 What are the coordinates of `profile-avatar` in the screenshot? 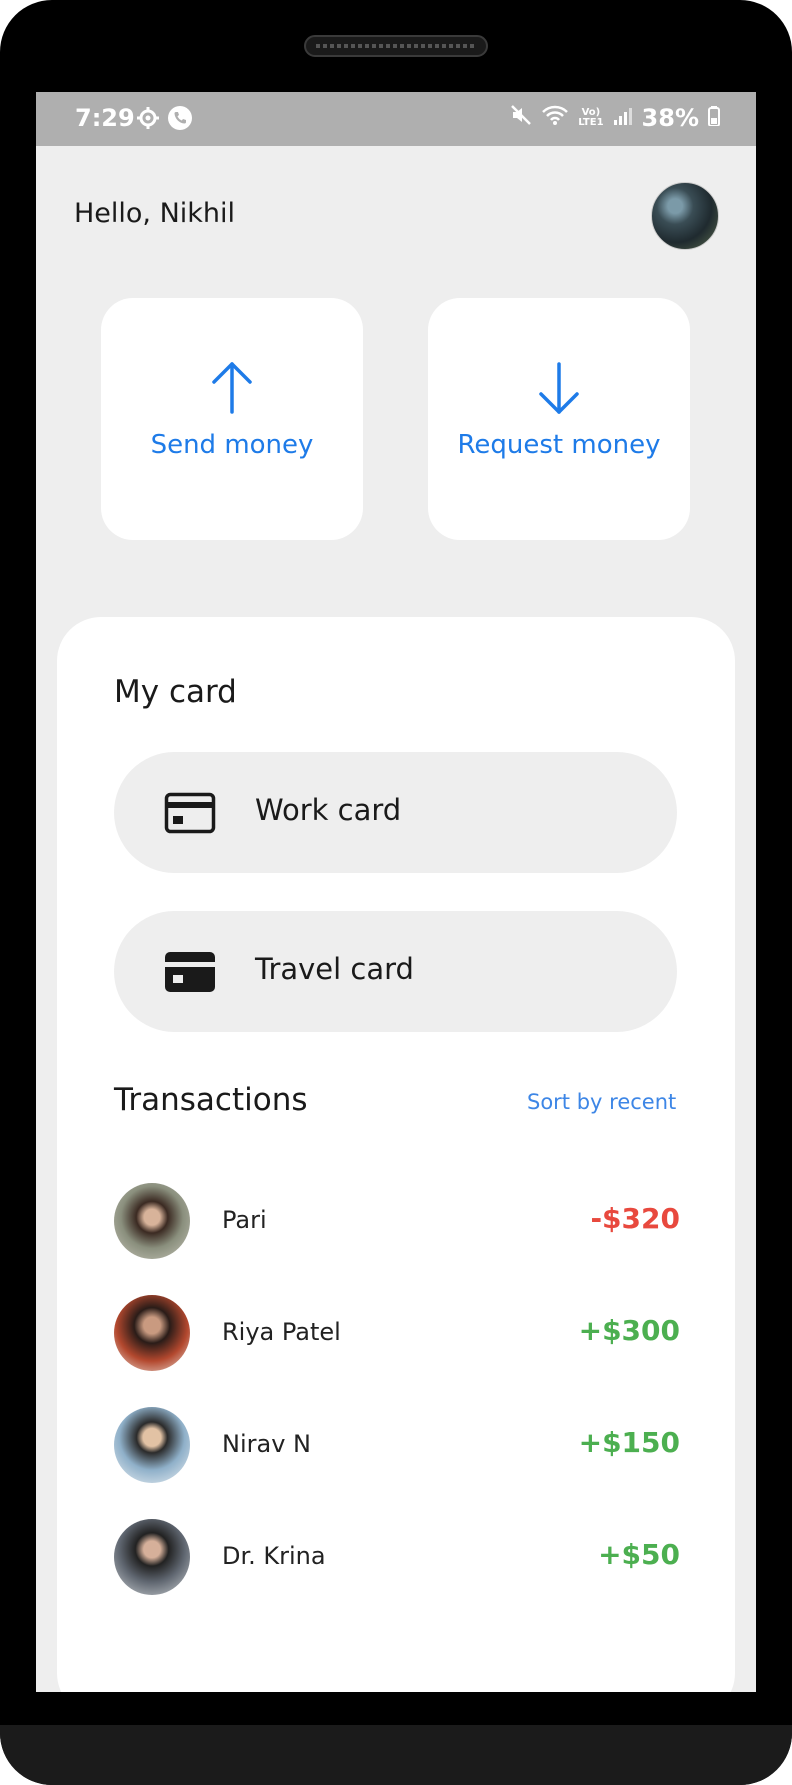 It's located at (685, 216).